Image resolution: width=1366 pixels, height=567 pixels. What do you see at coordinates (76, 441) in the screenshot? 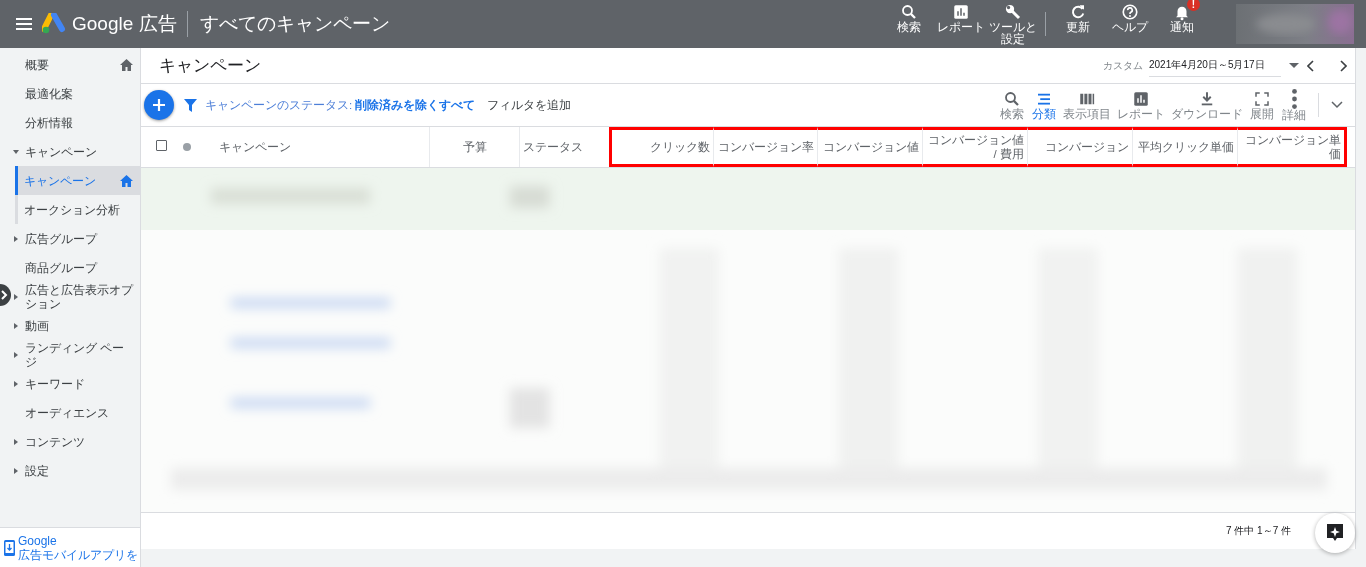
I see `nav-item: コンテンツ` at bounding box center [76, 441].